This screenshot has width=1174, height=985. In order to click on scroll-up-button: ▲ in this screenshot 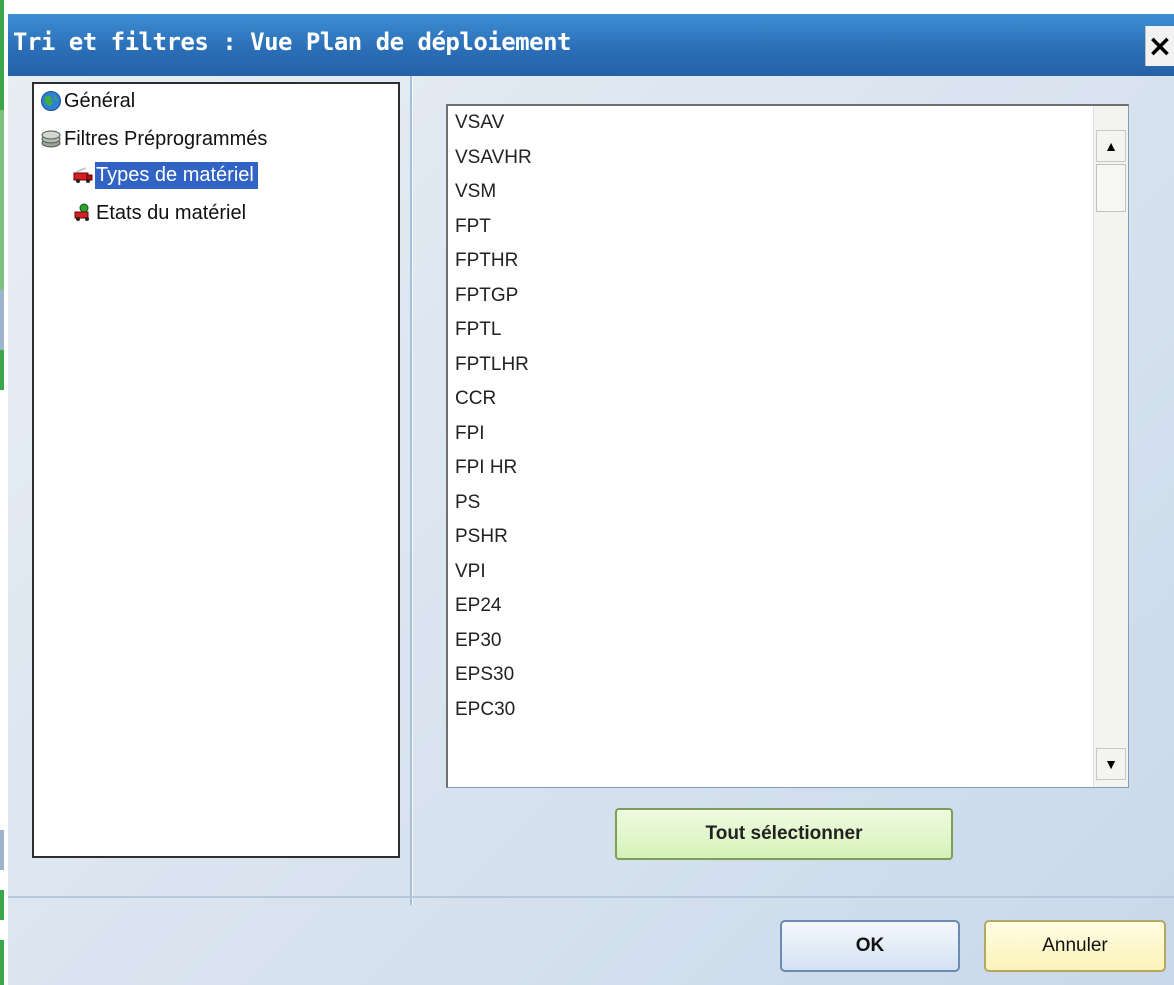, I will do `click(1111, 146)`.